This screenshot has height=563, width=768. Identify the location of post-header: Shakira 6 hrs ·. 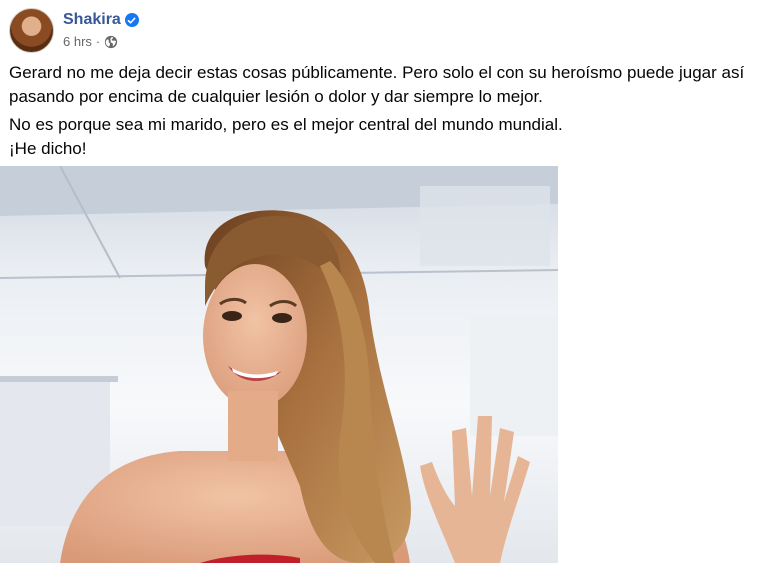
(74, 30).